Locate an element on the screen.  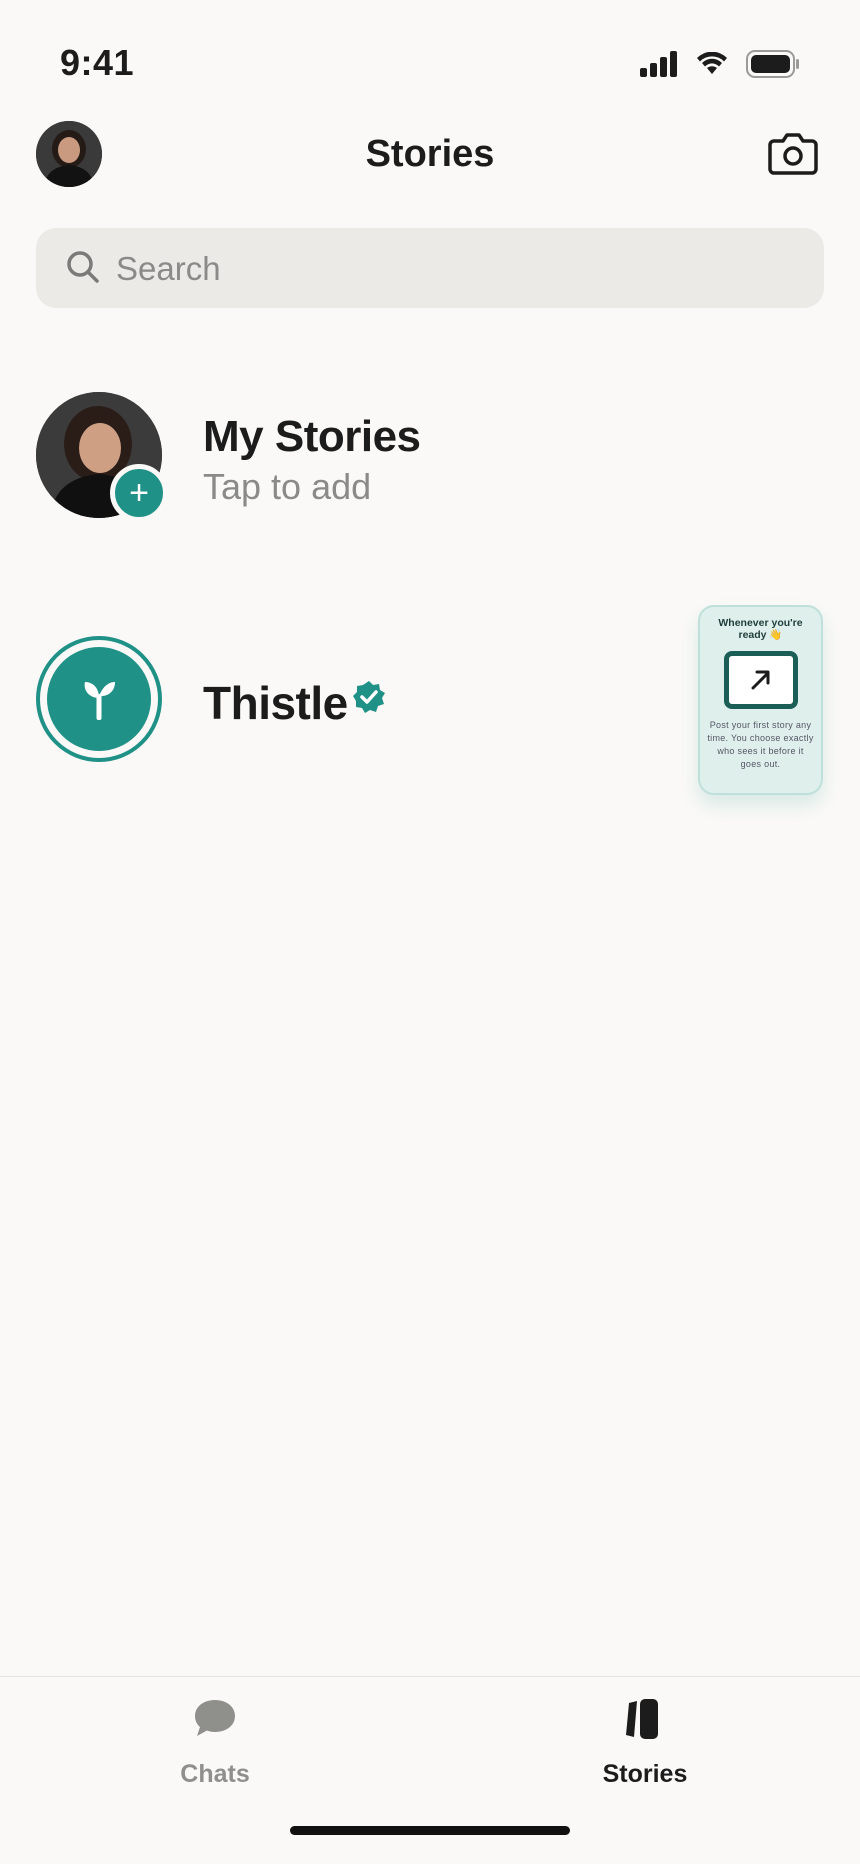
status-time: 9:41 is located at coordinates (97, 62).